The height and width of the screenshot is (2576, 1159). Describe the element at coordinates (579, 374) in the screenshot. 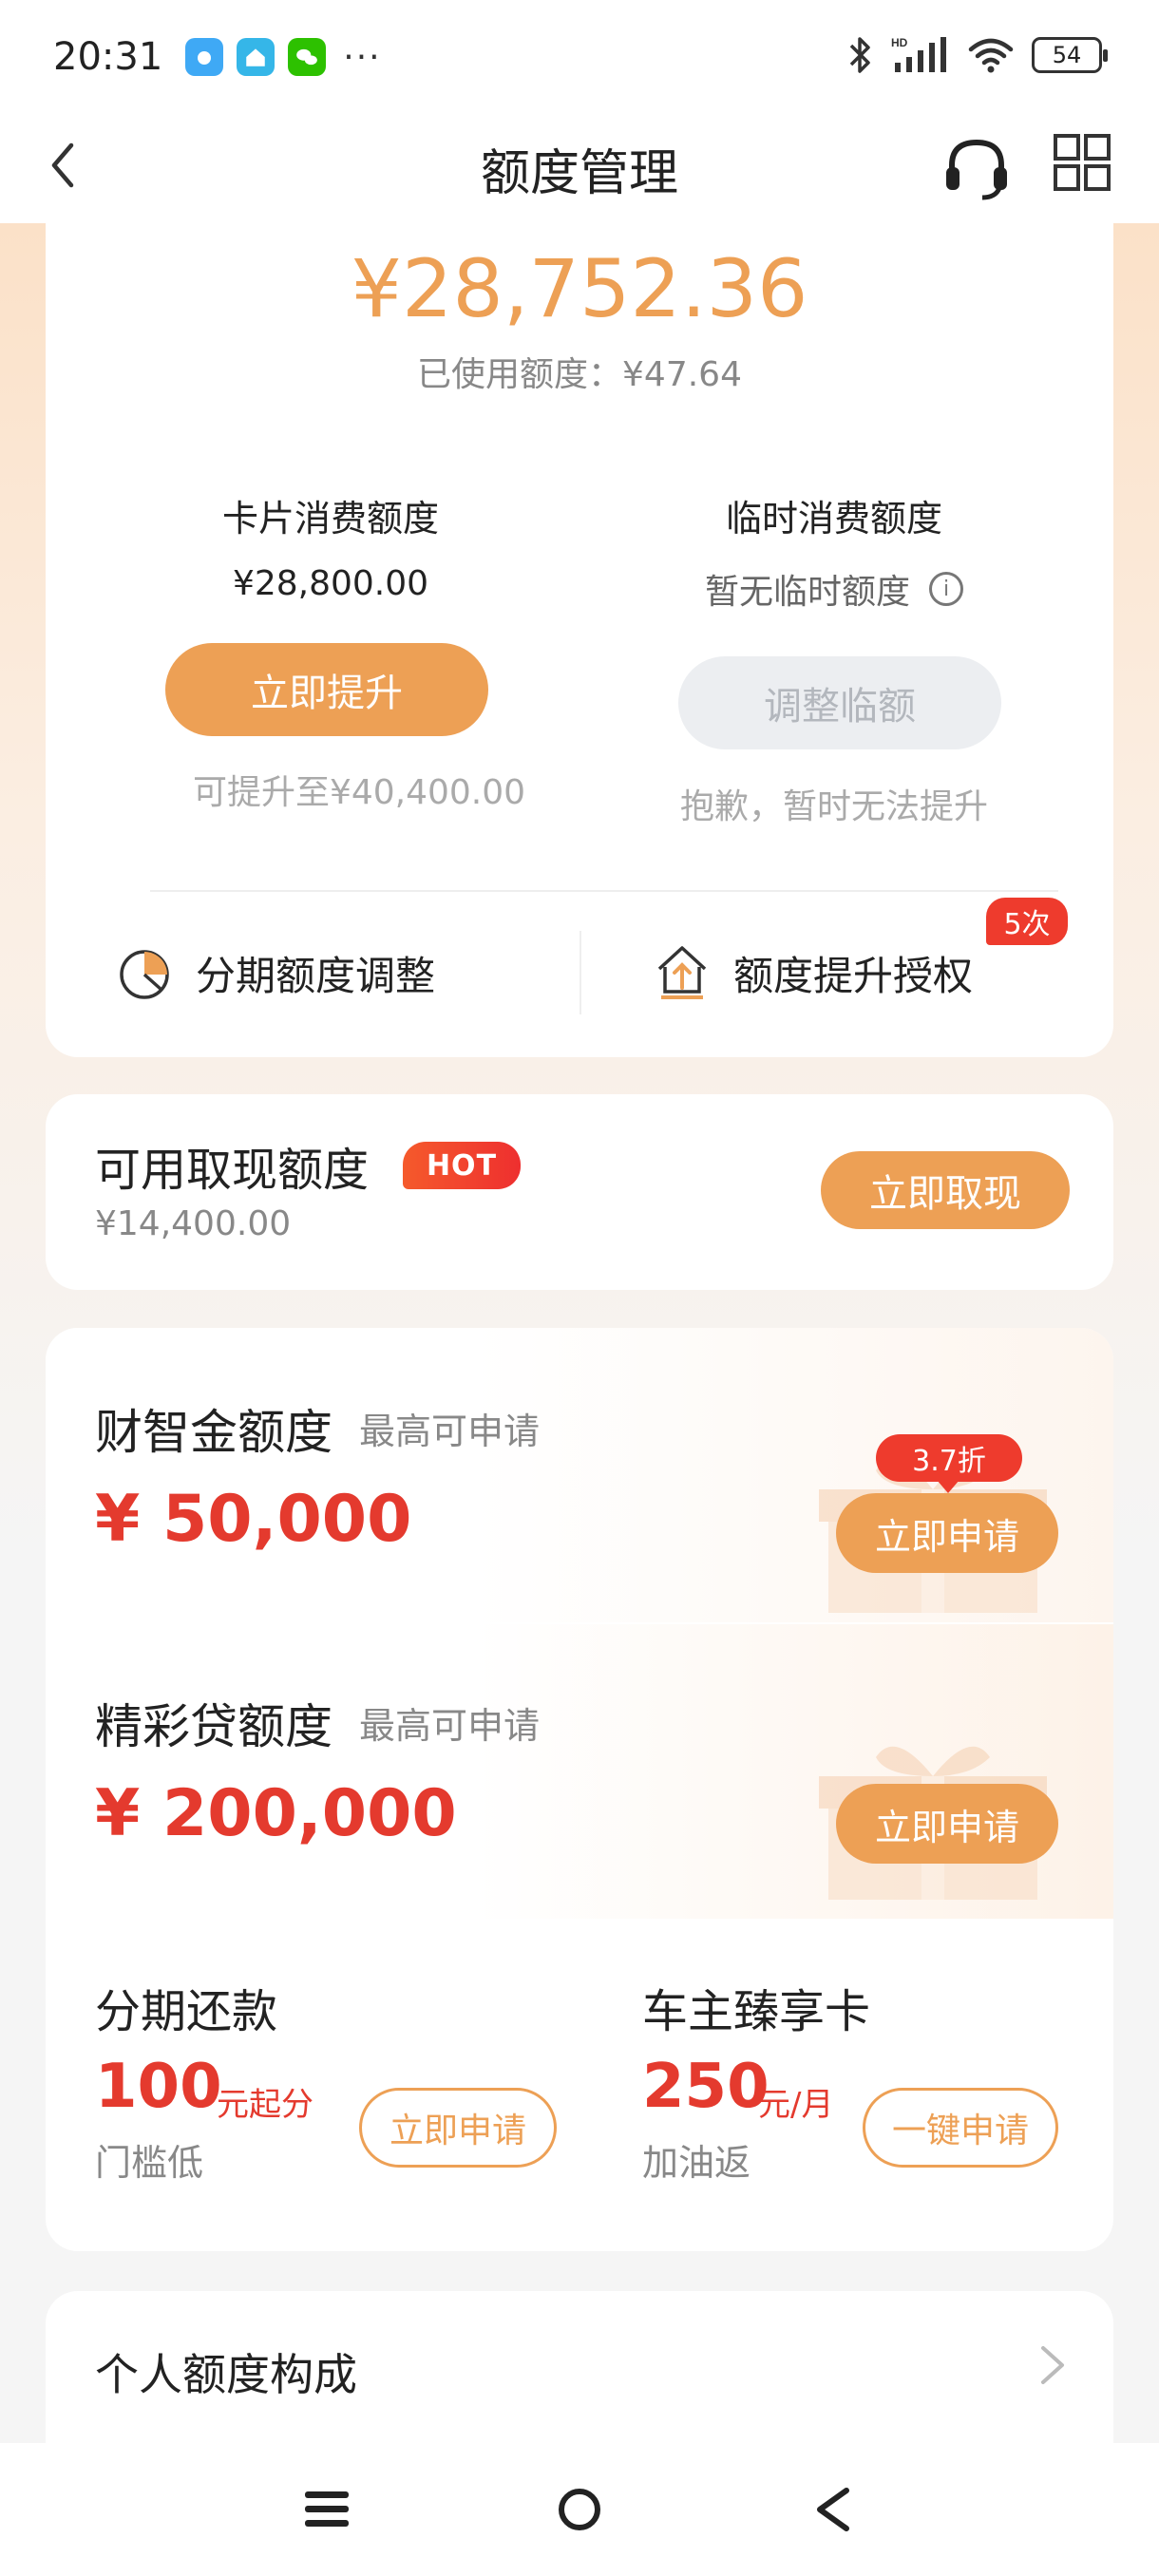

I see `used-credit-amount: 已使用额度：¥47.64` at that location.